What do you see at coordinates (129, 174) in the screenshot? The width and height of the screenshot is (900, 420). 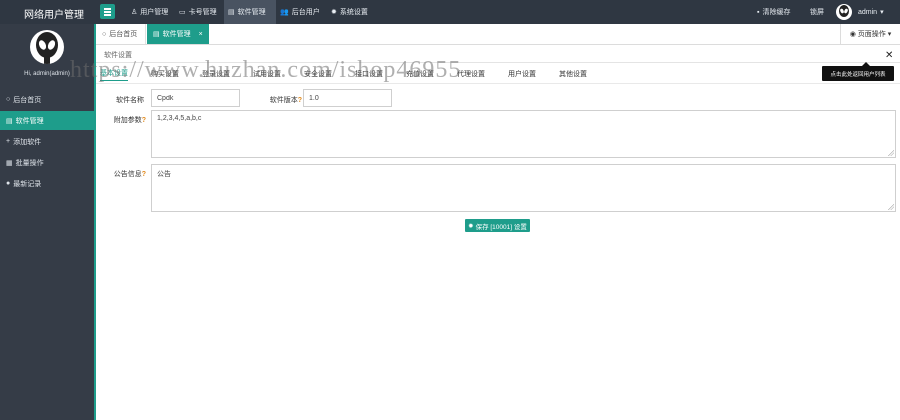 I see `notice-label: 公告信息?` at bounding box center [129, 174].